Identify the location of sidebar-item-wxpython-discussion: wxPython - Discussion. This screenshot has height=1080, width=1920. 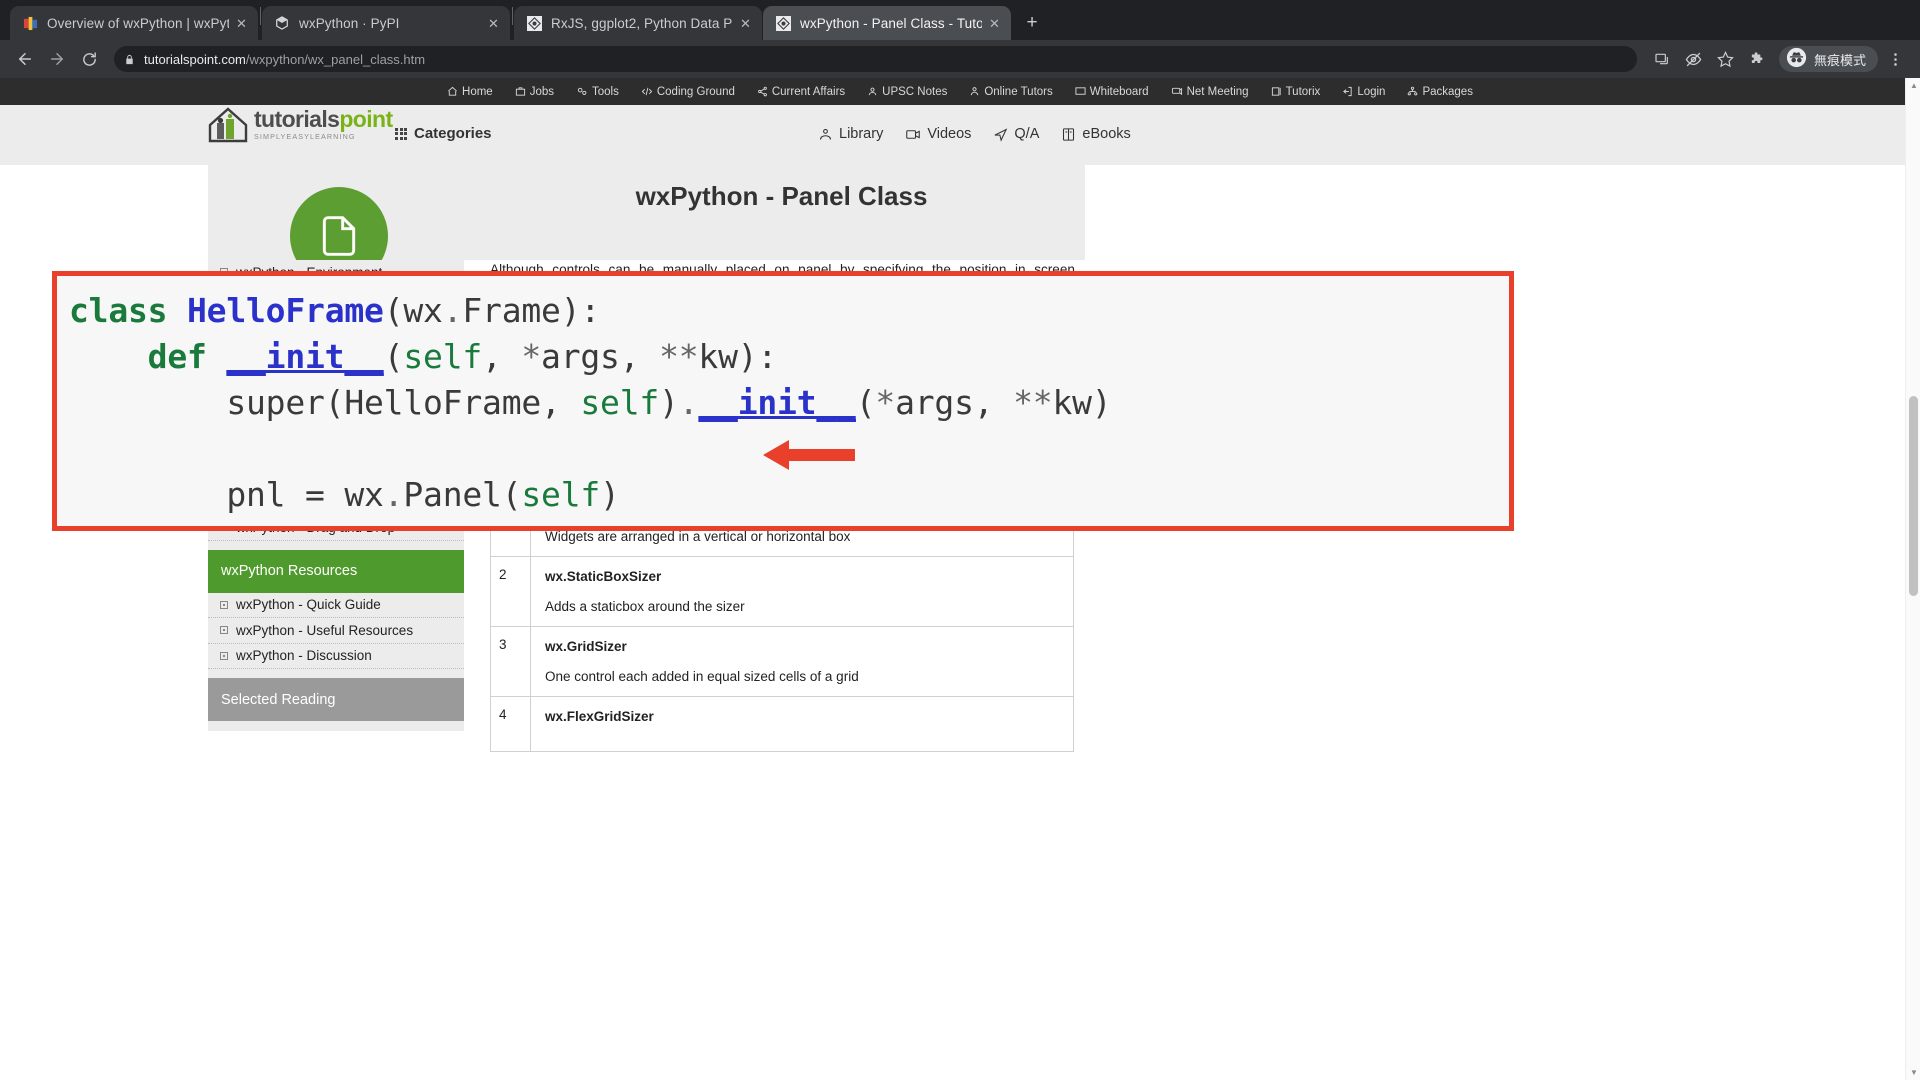
(336, 656).